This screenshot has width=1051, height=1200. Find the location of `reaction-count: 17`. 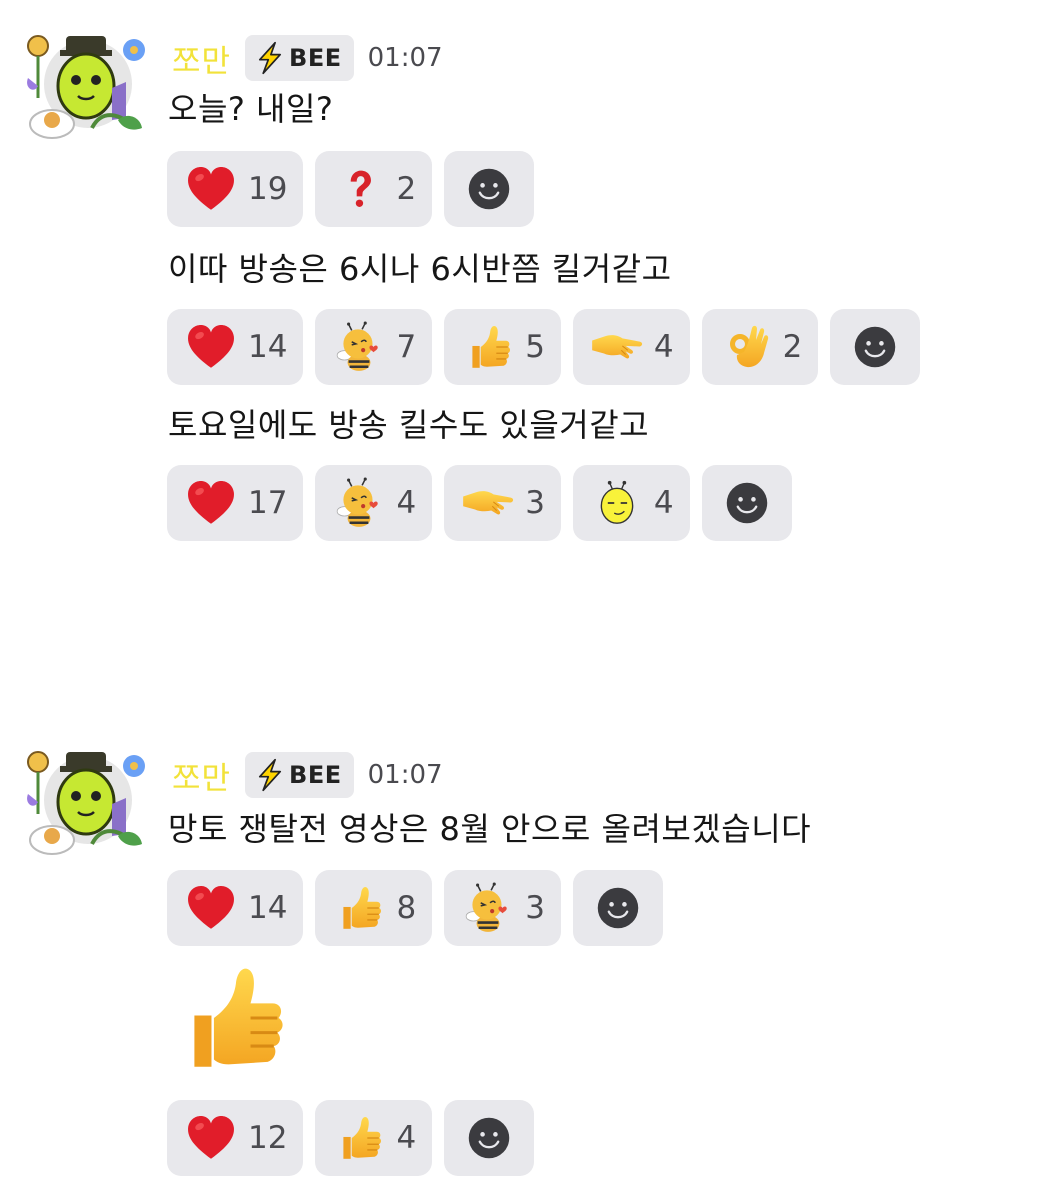

reaction-count: 17 is located at coordinates (268, 503).